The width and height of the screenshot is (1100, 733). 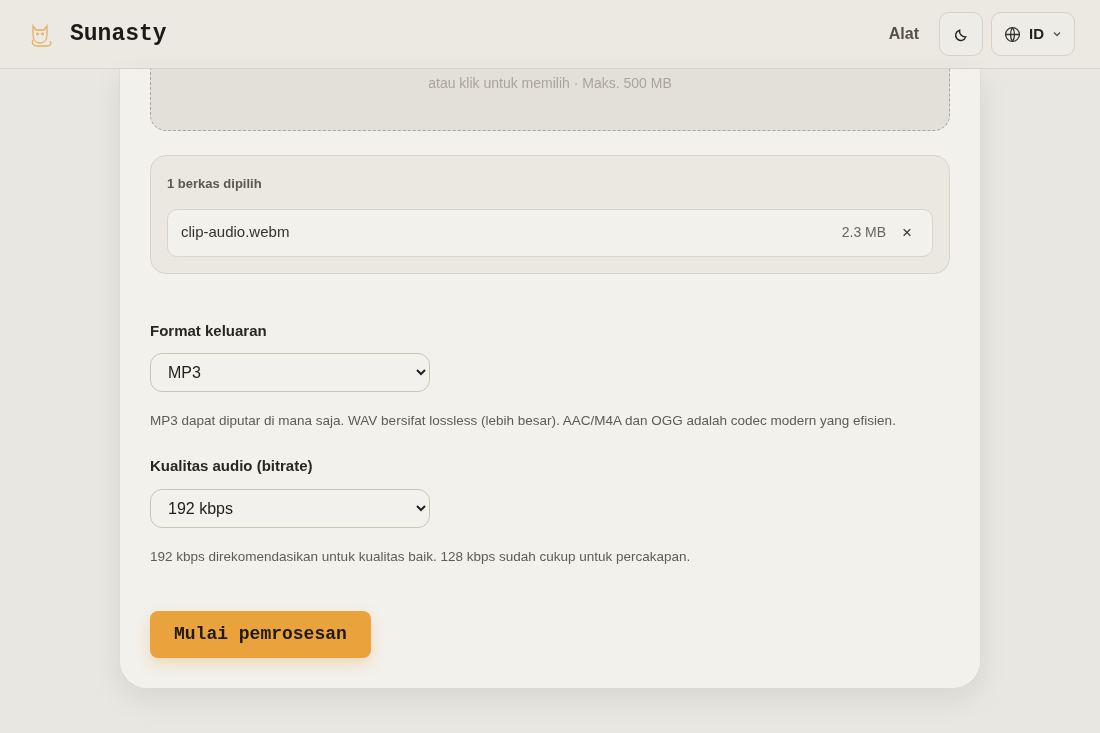 I want to click on field-help-text: MP3 dapat diputar di mana saja. WAV bersifat lossless (lebih besar). AAC/M4A dan OGG adalah codec modern yang efisien., so click(x=523, y=421).